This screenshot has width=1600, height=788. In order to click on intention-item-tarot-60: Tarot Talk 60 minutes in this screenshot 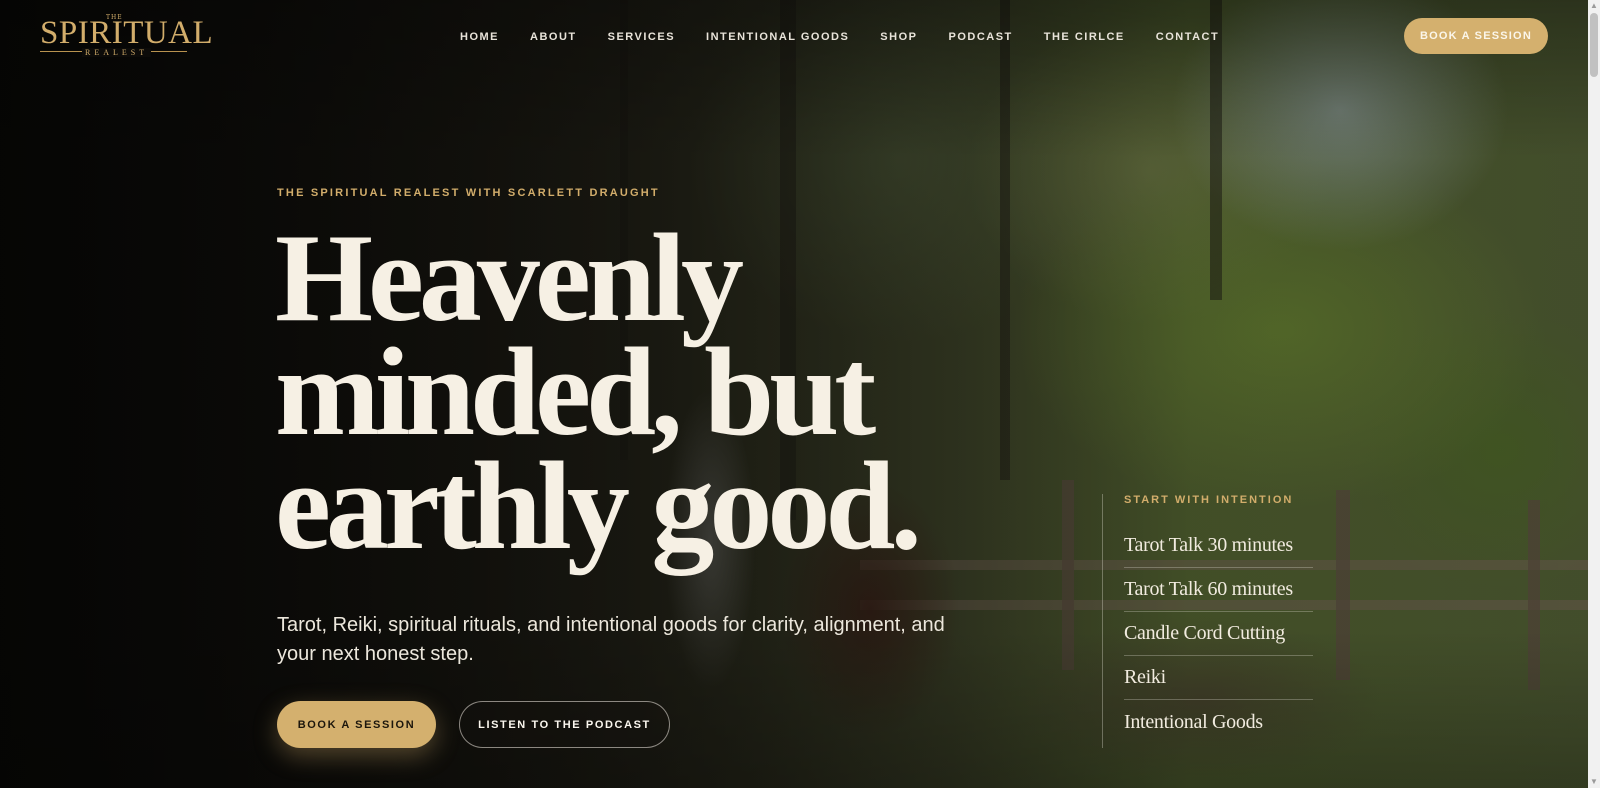, I will do `click(1218, 590)`.